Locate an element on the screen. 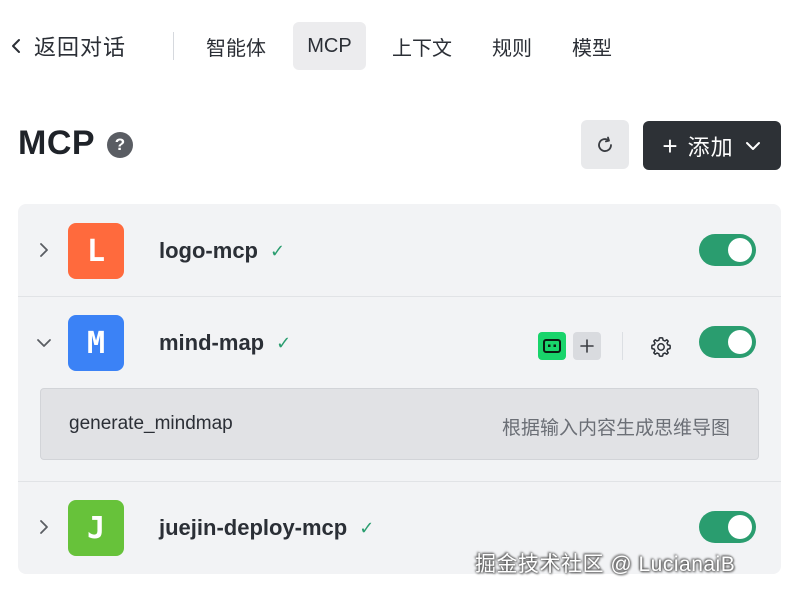 This screenshot has width=797, height=595. page-title: MCP is located at coordinates (57, 143).